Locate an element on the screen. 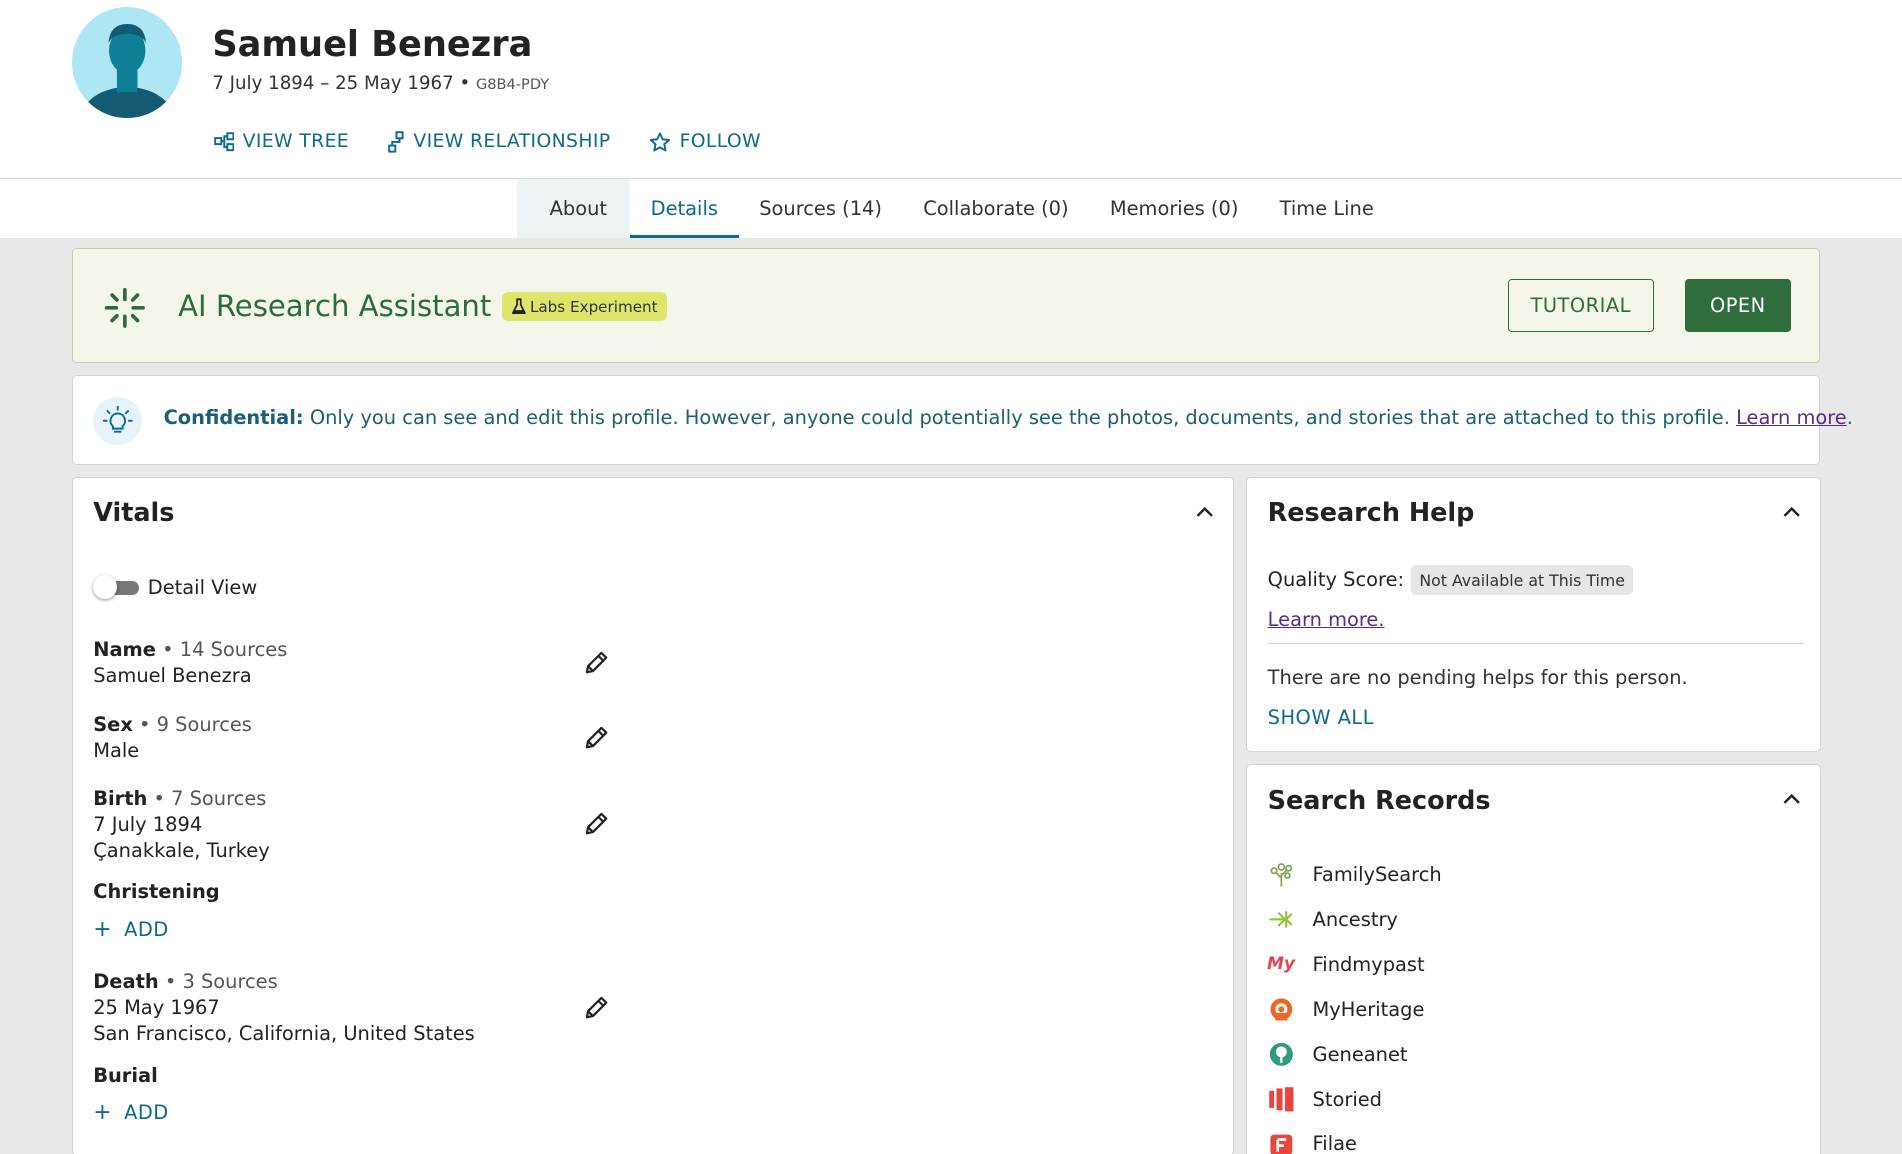  vital-sources: • 14 Sources is located at coordinates (221, 649).